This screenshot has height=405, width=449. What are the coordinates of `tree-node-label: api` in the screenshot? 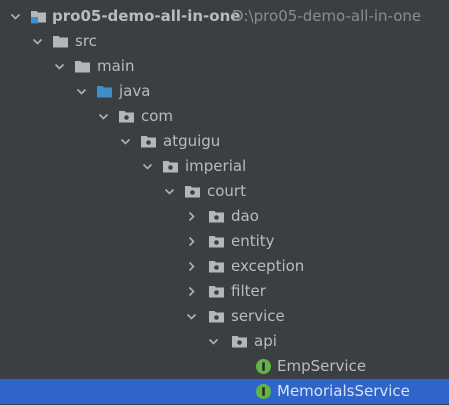 It's located at (265, 341).